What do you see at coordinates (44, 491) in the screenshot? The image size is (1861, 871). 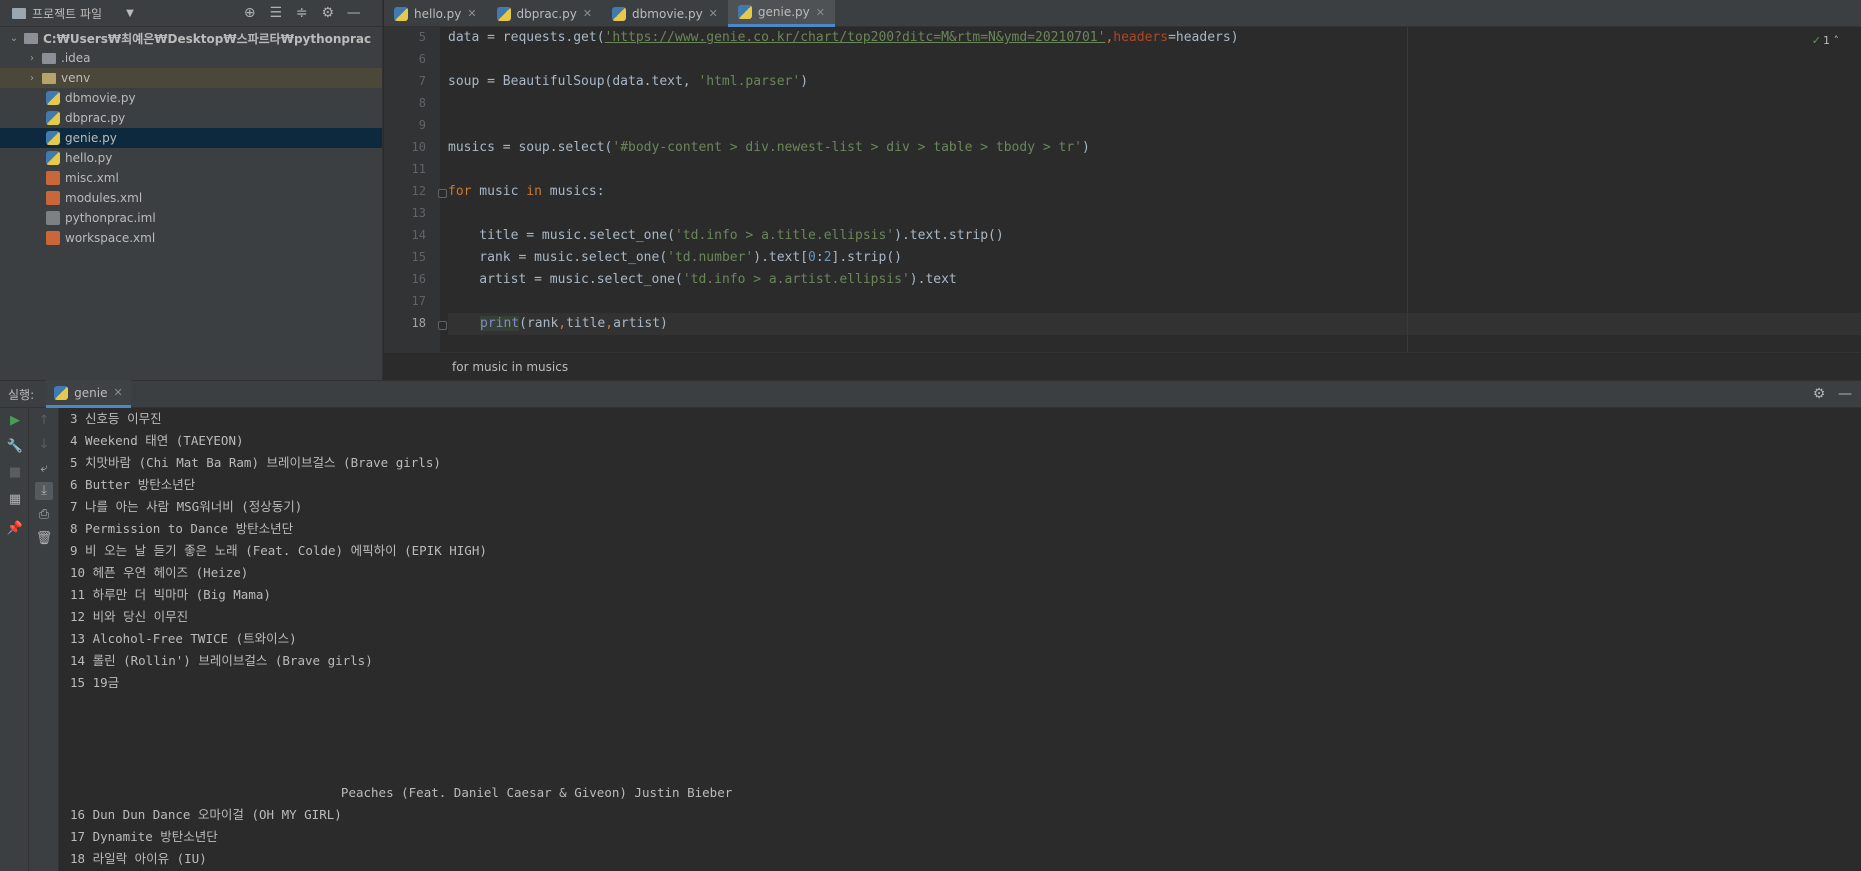 I see `scroll-to-end-icon: ⤓` at bounding box center [44, 491].